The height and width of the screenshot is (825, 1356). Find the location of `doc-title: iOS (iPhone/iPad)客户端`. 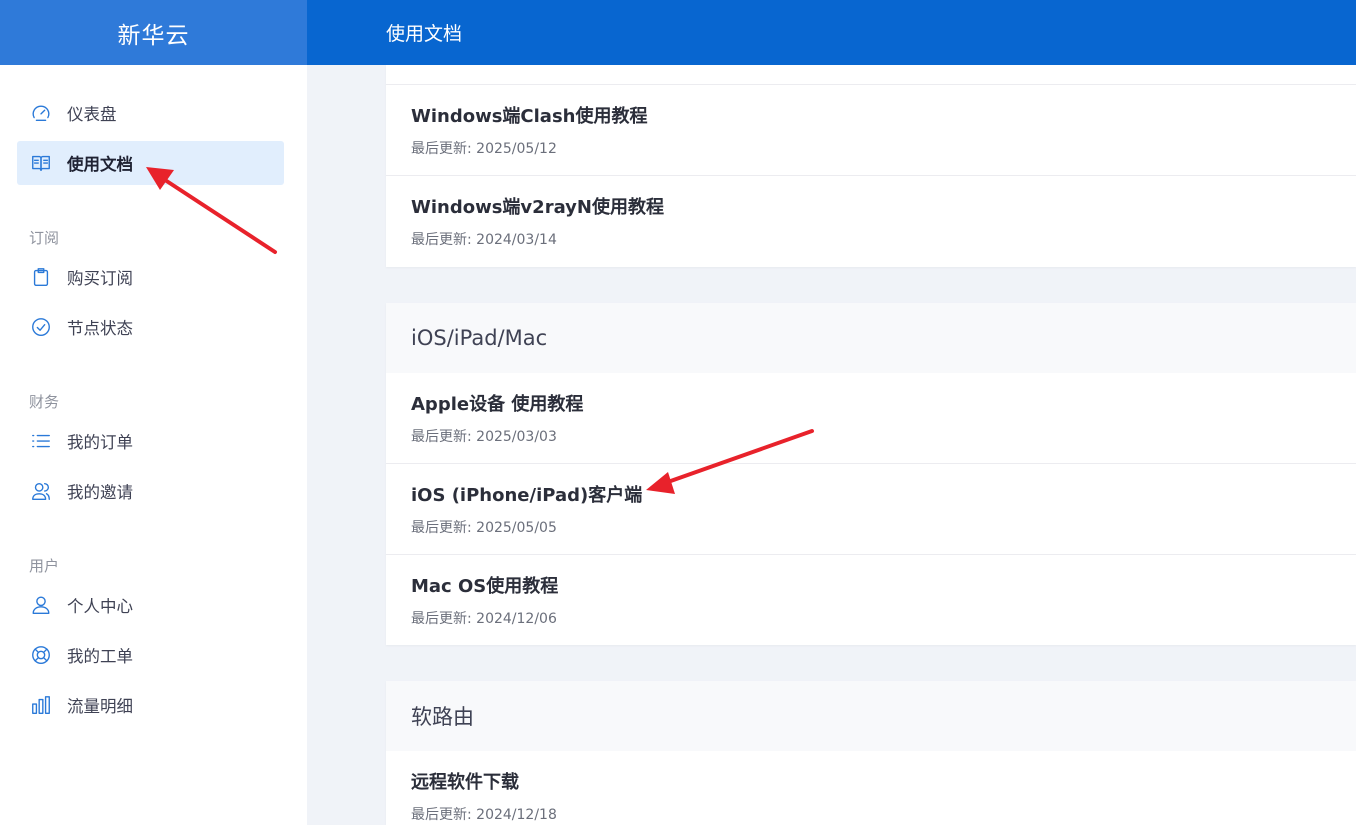

doc-title: iOS (iPhone/iPad)客户端 is located at coordinates (527, 495).